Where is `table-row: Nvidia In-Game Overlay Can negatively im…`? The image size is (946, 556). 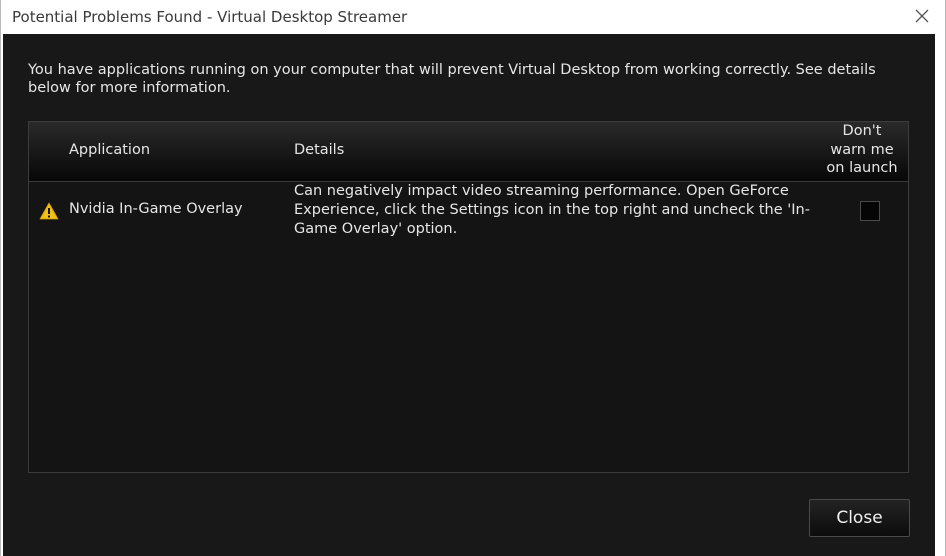
table-row: Nvidia In-Game Overlay Can negatively im… is located at coordinates (468, 213).